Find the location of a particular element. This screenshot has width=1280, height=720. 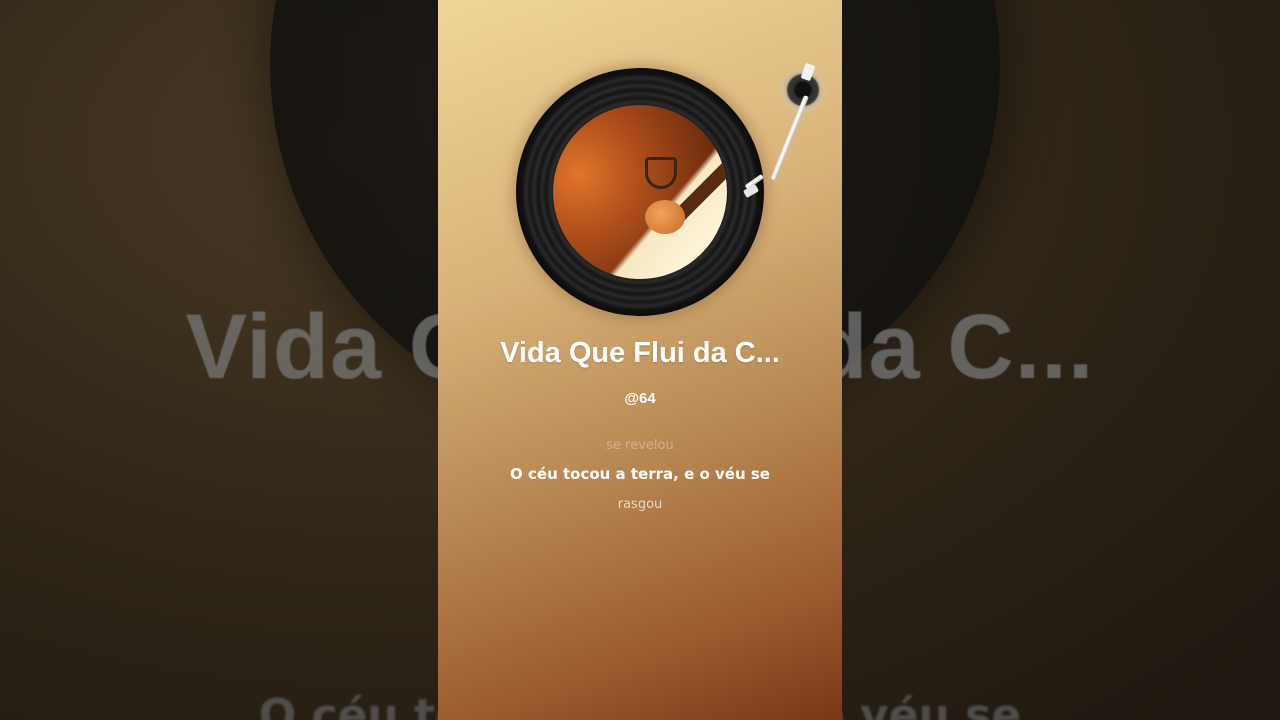

artist-name: @64 is located at coordinates (640, 398).